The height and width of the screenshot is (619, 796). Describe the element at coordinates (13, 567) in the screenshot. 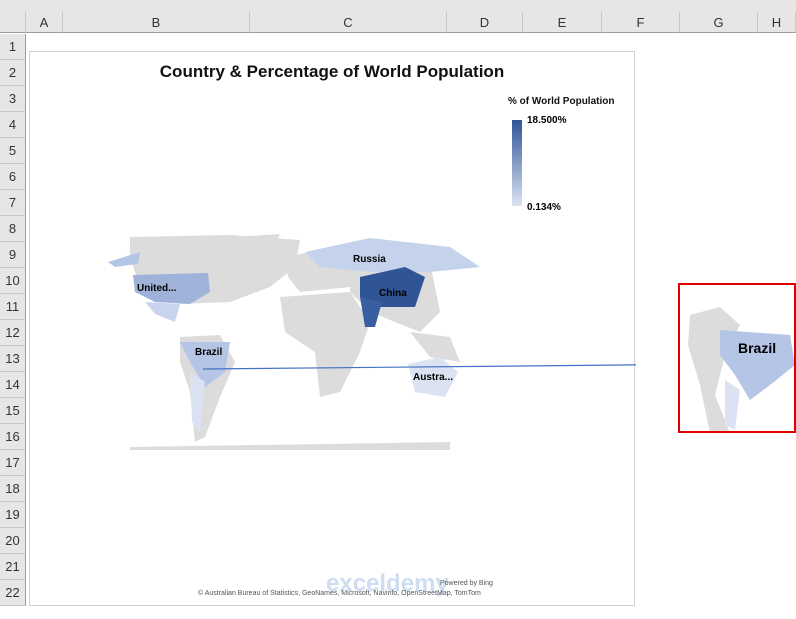

I see `row-header-21: 21` at that location.